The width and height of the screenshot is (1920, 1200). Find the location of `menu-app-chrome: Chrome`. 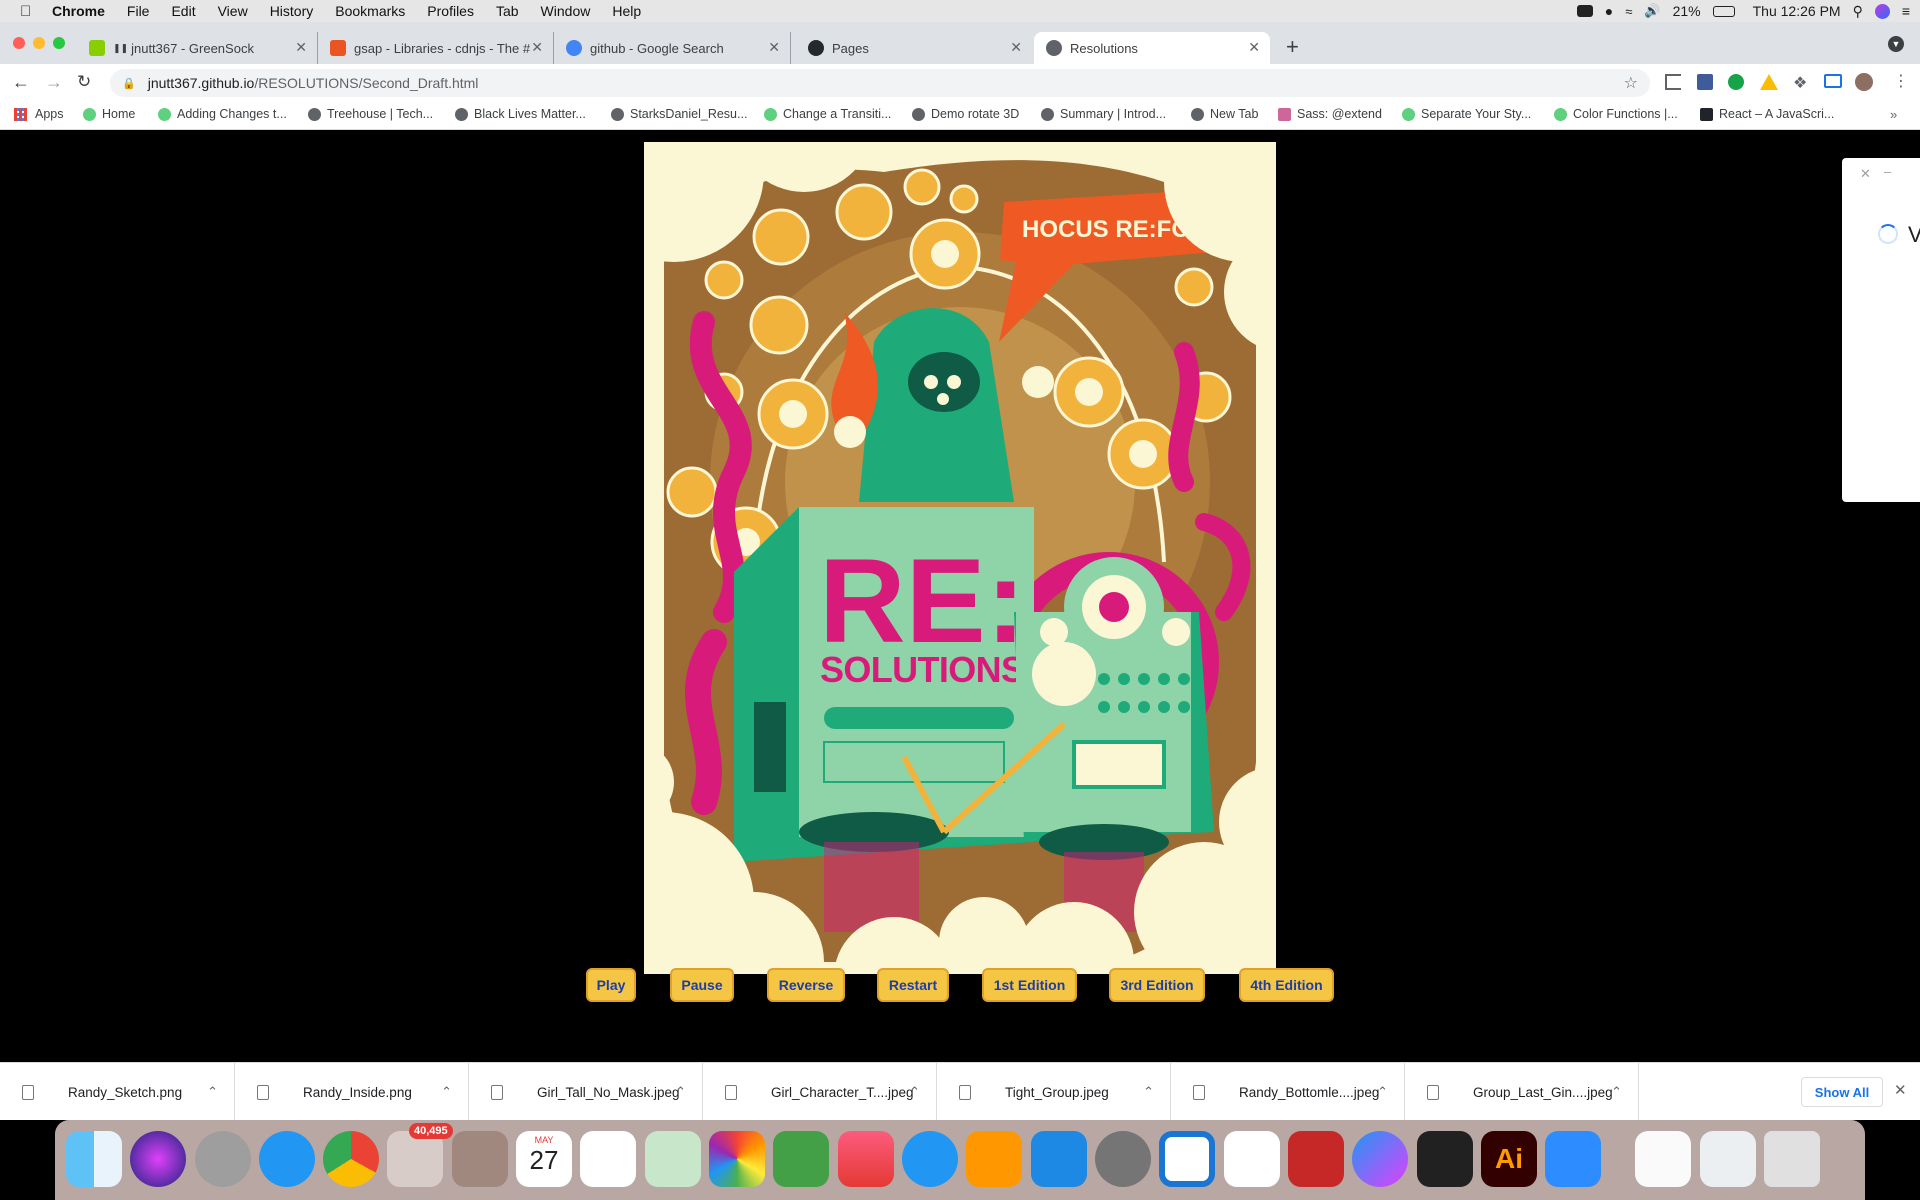

menu-app-chrome: Chrome is located at coordinates (79, 11).